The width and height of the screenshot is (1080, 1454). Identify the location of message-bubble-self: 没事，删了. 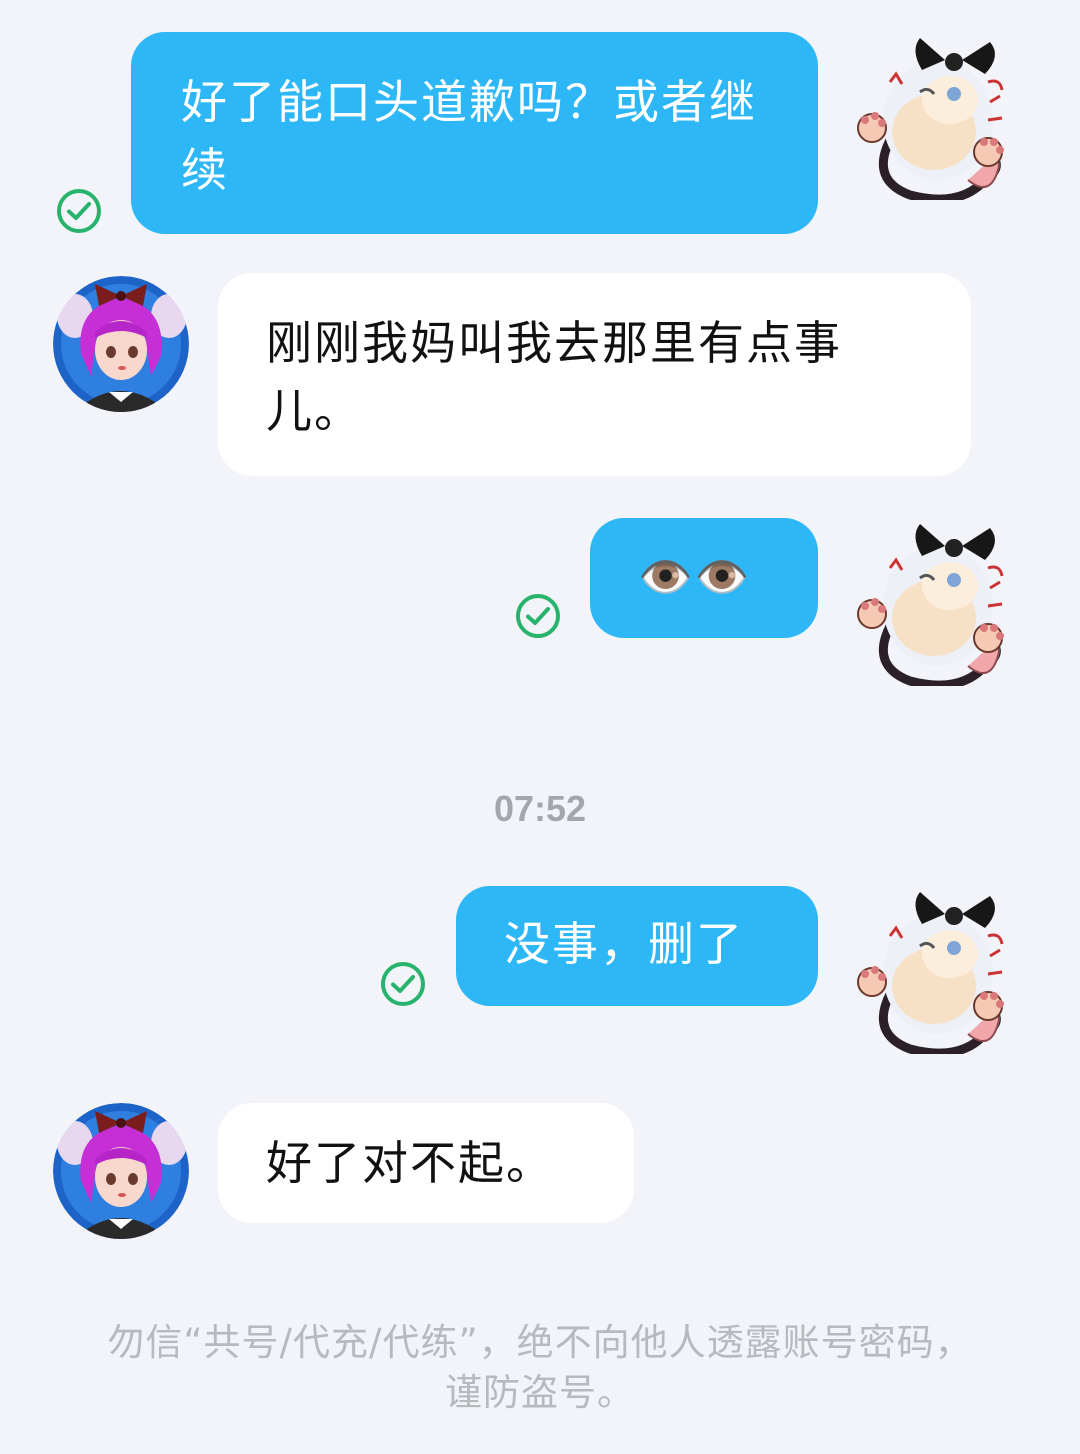
(637, 946).